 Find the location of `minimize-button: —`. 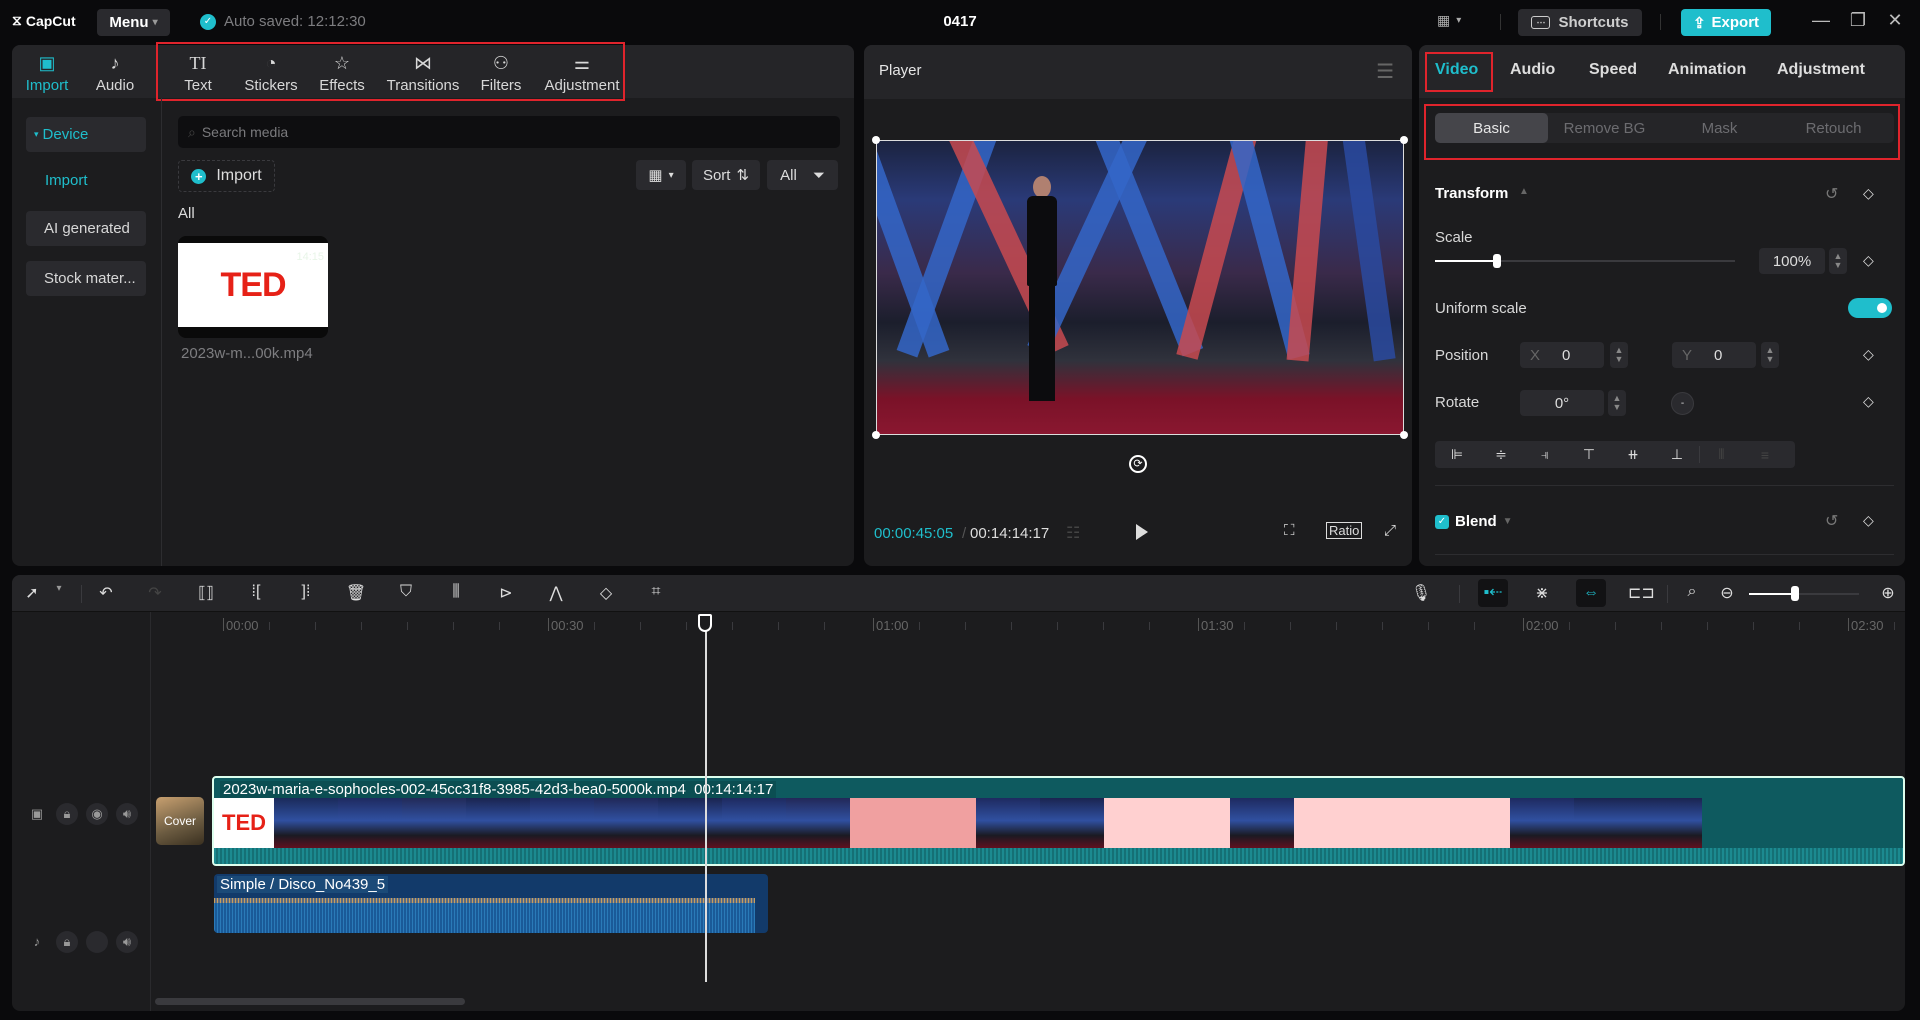

minimize-button: — is located at coordinates (1821, 20).